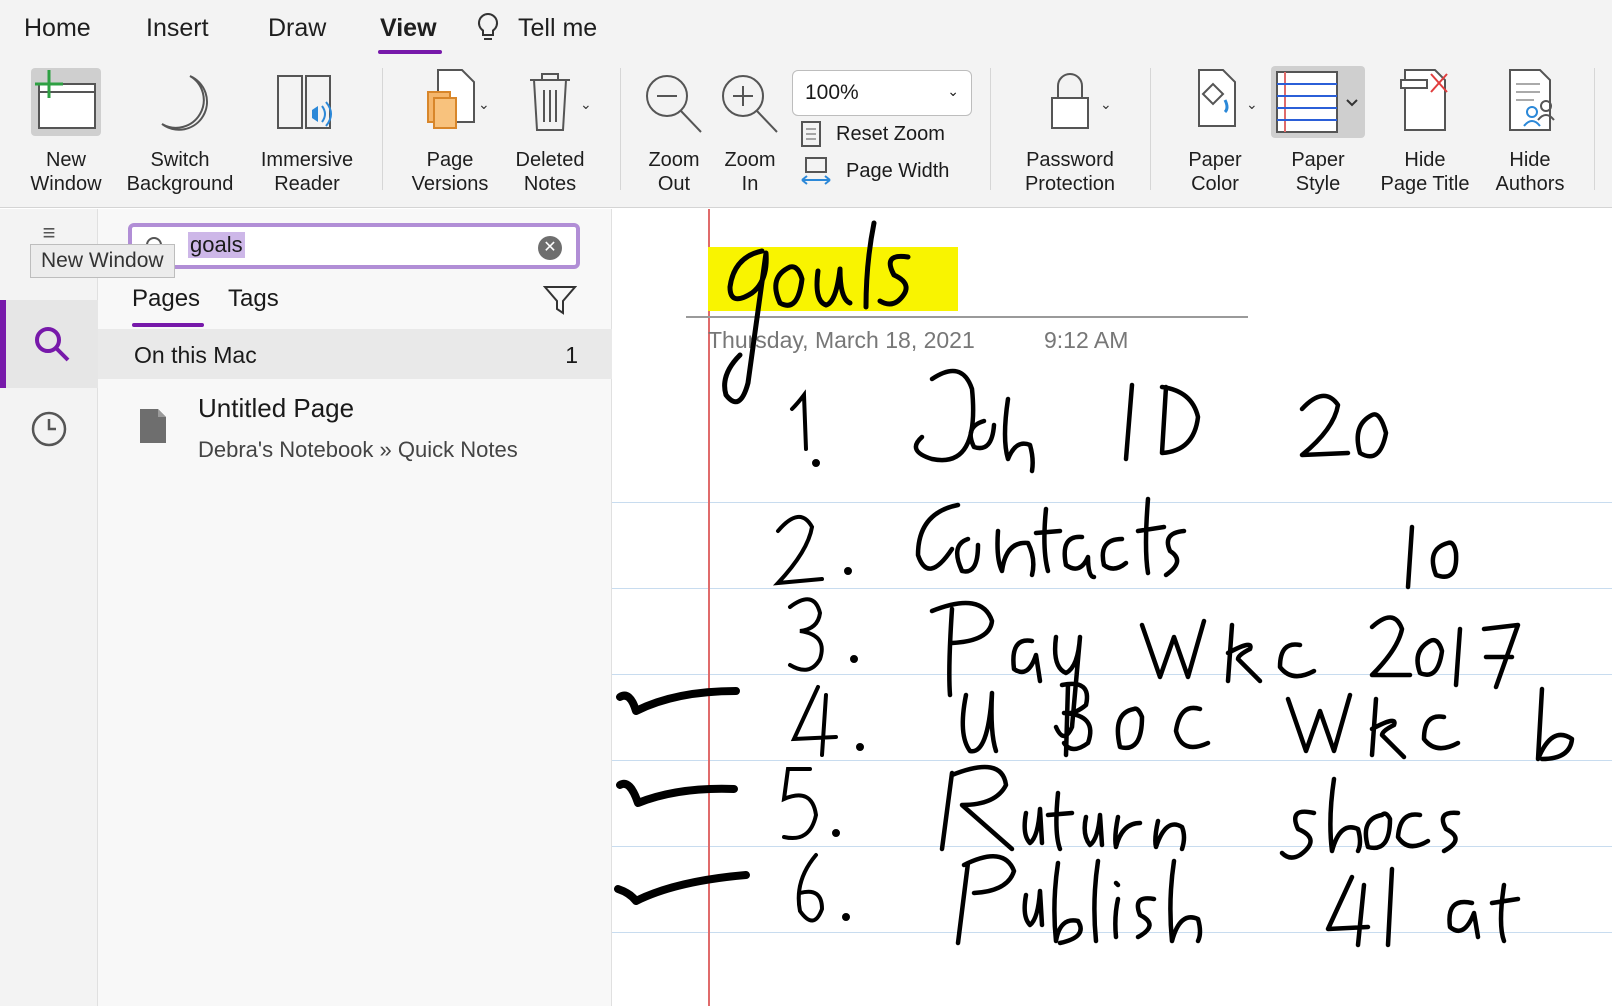 The width and height of the screenshot is (1612, 1006). I want to click on clear-search-icon: ✕, so click(550, 248).